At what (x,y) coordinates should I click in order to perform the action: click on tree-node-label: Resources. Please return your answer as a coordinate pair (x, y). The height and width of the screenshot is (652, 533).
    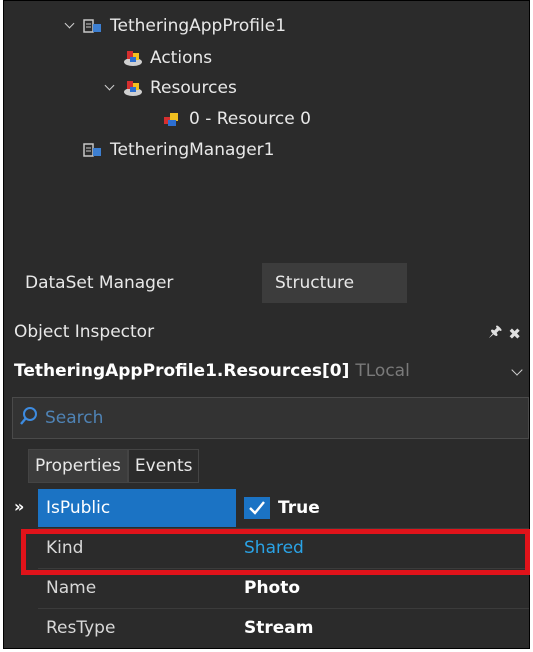
    Looking at the image, I should click on (193, 88).